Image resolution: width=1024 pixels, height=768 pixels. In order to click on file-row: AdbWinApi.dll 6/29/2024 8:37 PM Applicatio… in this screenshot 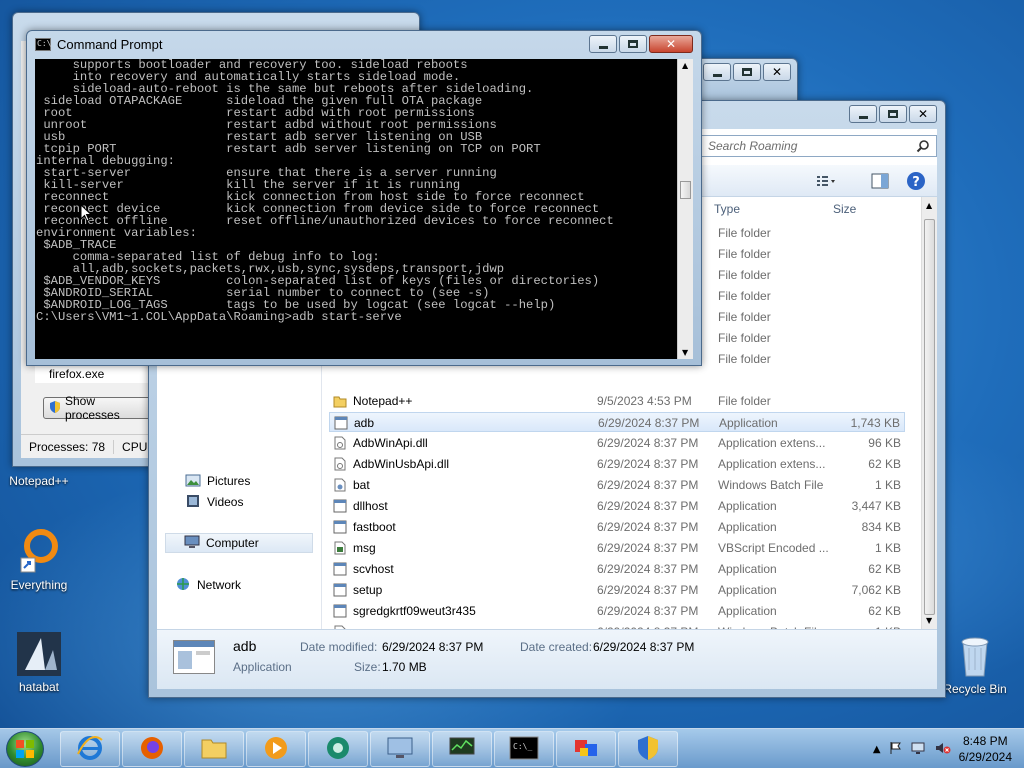, I will do `click(617, 443)`.